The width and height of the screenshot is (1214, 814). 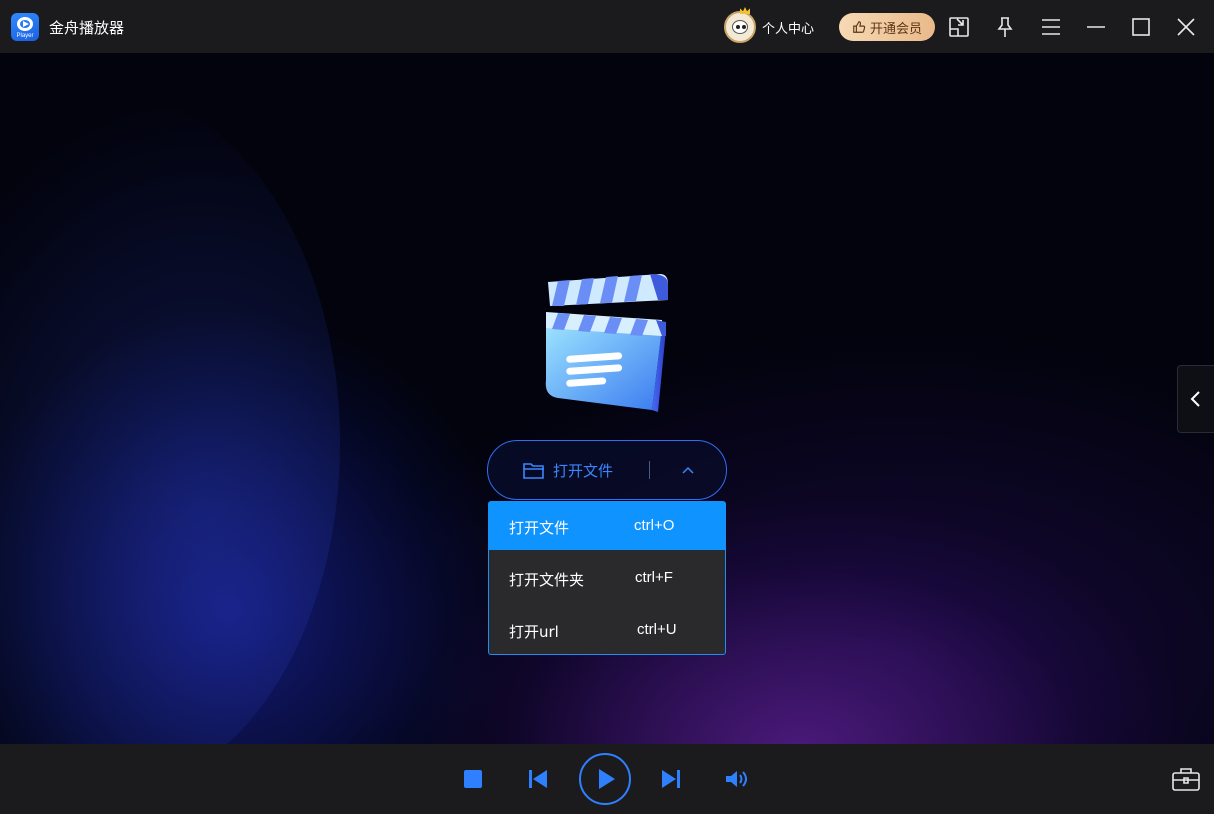 I want to click on open-options-toggle, so click(x=688, y=470).